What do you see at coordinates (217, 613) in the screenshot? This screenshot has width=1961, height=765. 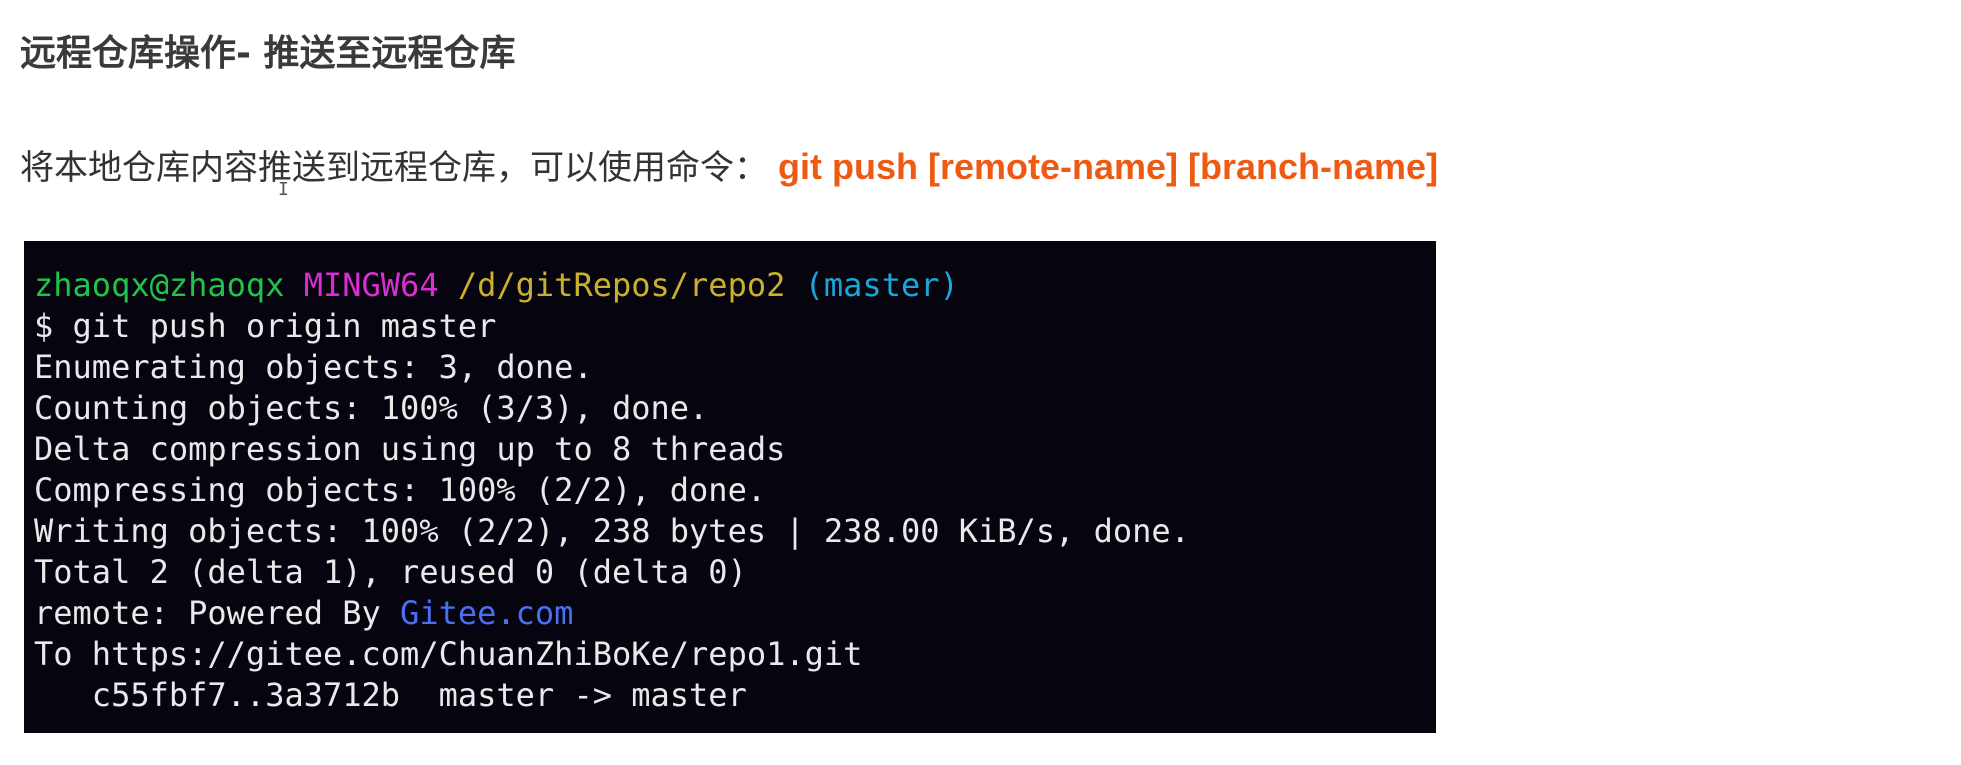 I see `remote-prefix: remote: Powered By` at bounding box center [217, 613].